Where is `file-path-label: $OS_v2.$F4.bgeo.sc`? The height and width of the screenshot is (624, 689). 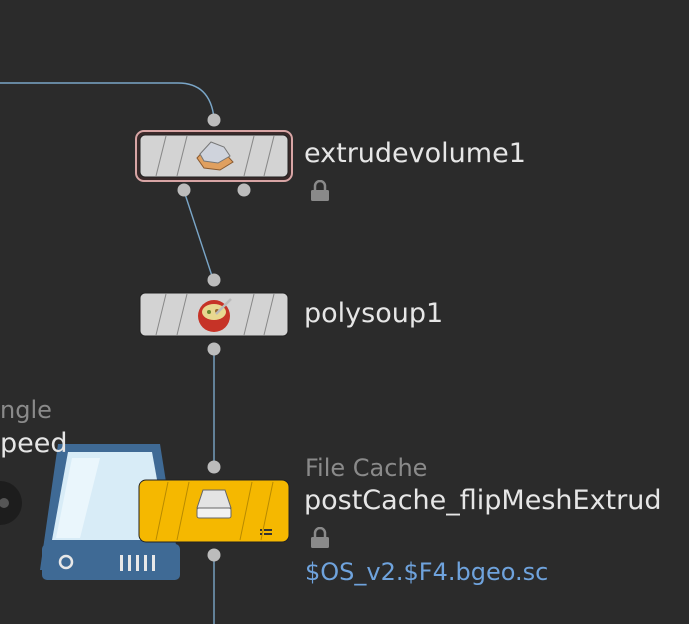
file-path-label: $OS_v2.$F4.bgeo.sc is located at coordinates (427, 572).